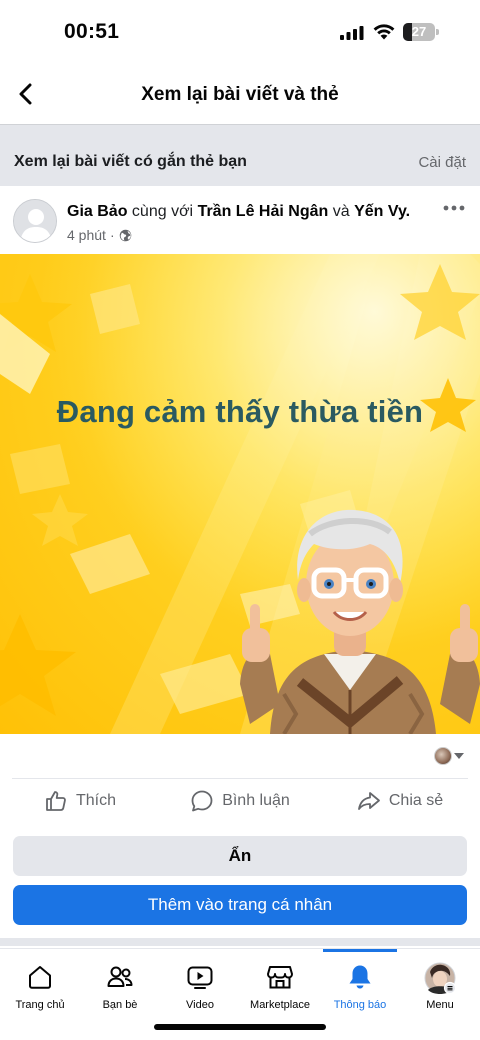  Describe the element at coordinates (368, 801) in the screenshot. I see `share-arrow-icon` at that location.